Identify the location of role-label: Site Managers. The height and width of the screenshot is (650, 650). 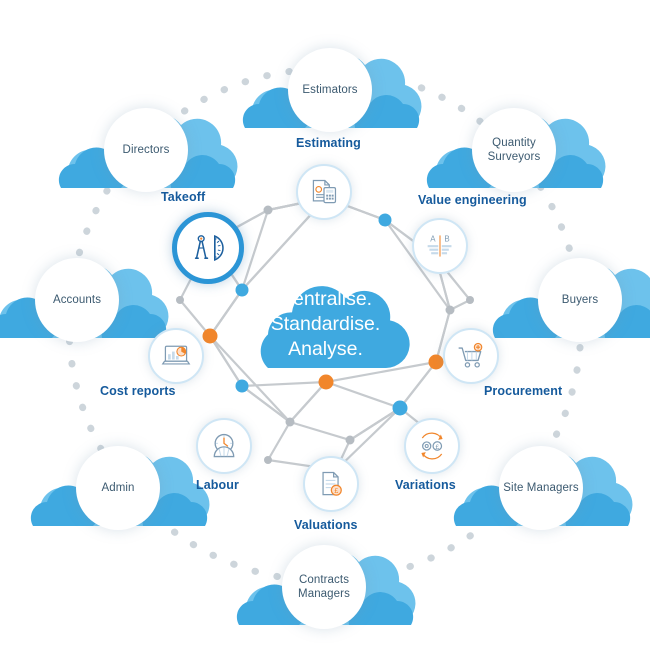
(541, 488).